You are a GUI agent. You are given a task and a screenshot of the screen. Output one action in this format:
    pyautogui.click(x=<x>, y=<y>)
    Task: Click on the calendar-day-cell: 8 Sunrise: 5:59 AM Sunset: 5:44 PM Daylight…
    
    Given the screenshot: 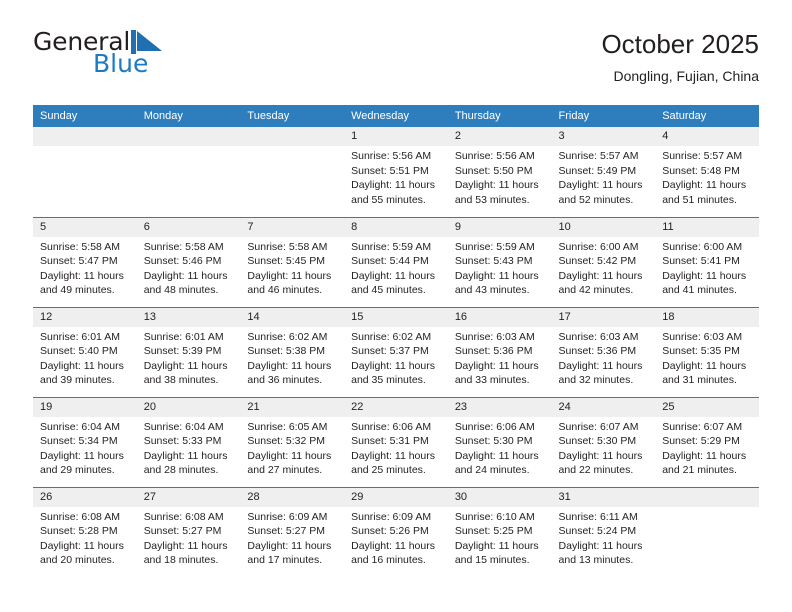 What is the action you would take?
    pyautogui.click(x=396, y=261)
    